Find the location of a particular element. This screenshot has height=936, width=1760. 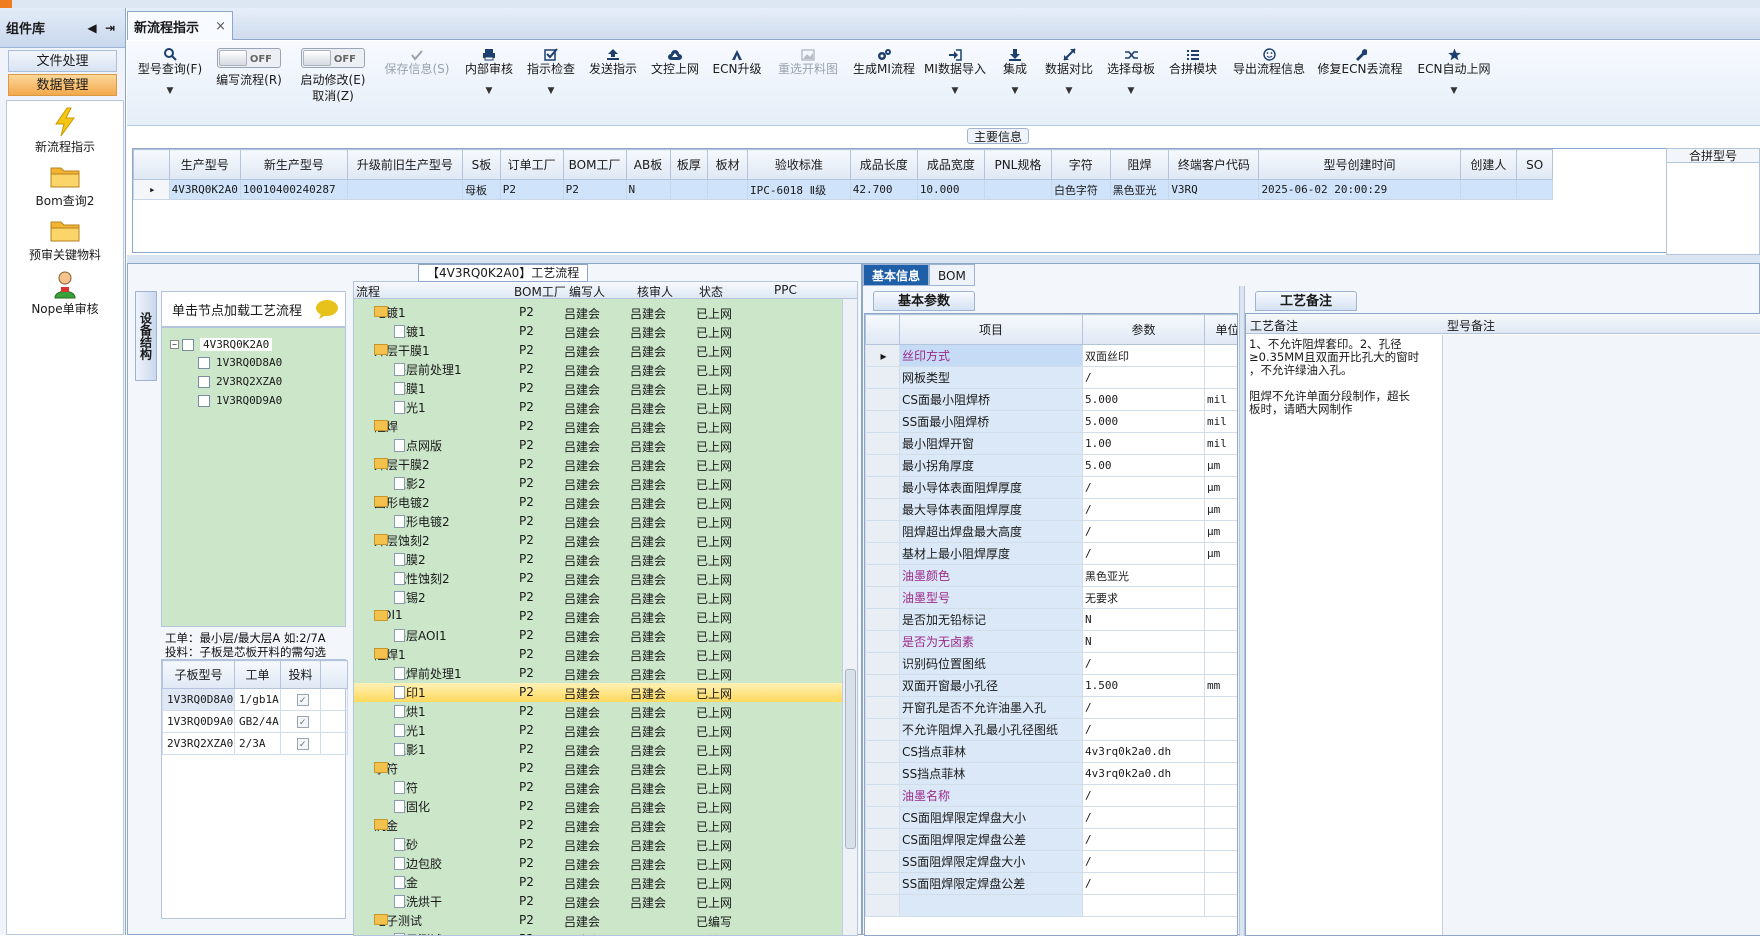

process-row: 退锡2 P2 吕建会 吕建会 已上网 is located at coordinates (599, 597).